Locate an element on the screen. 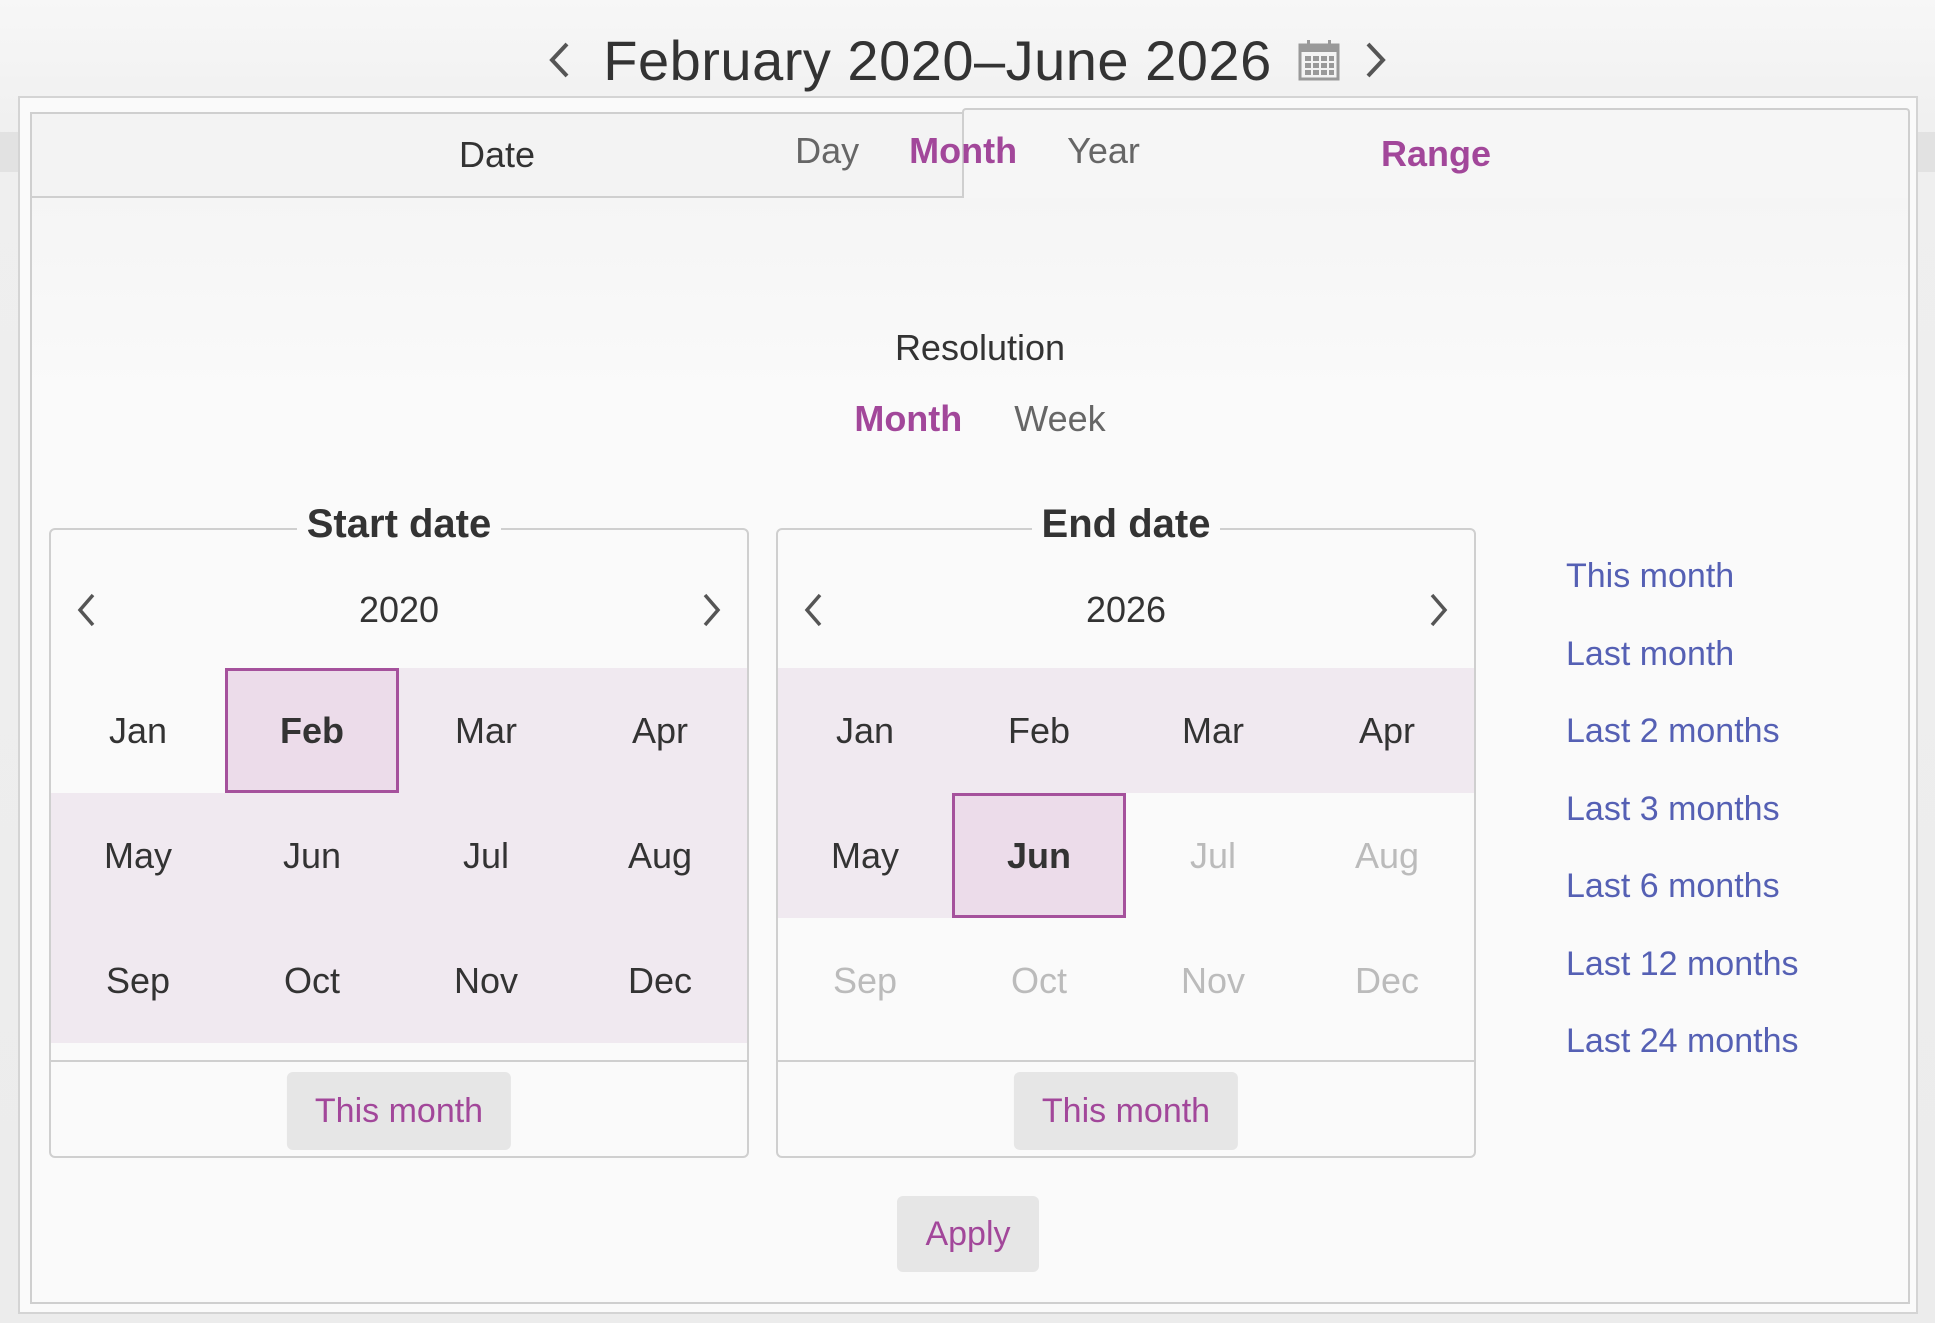 The height and width of the screenshot is (1323, 1935). period-header: February 2020–June 2026 is located at coordinates (967, 60).